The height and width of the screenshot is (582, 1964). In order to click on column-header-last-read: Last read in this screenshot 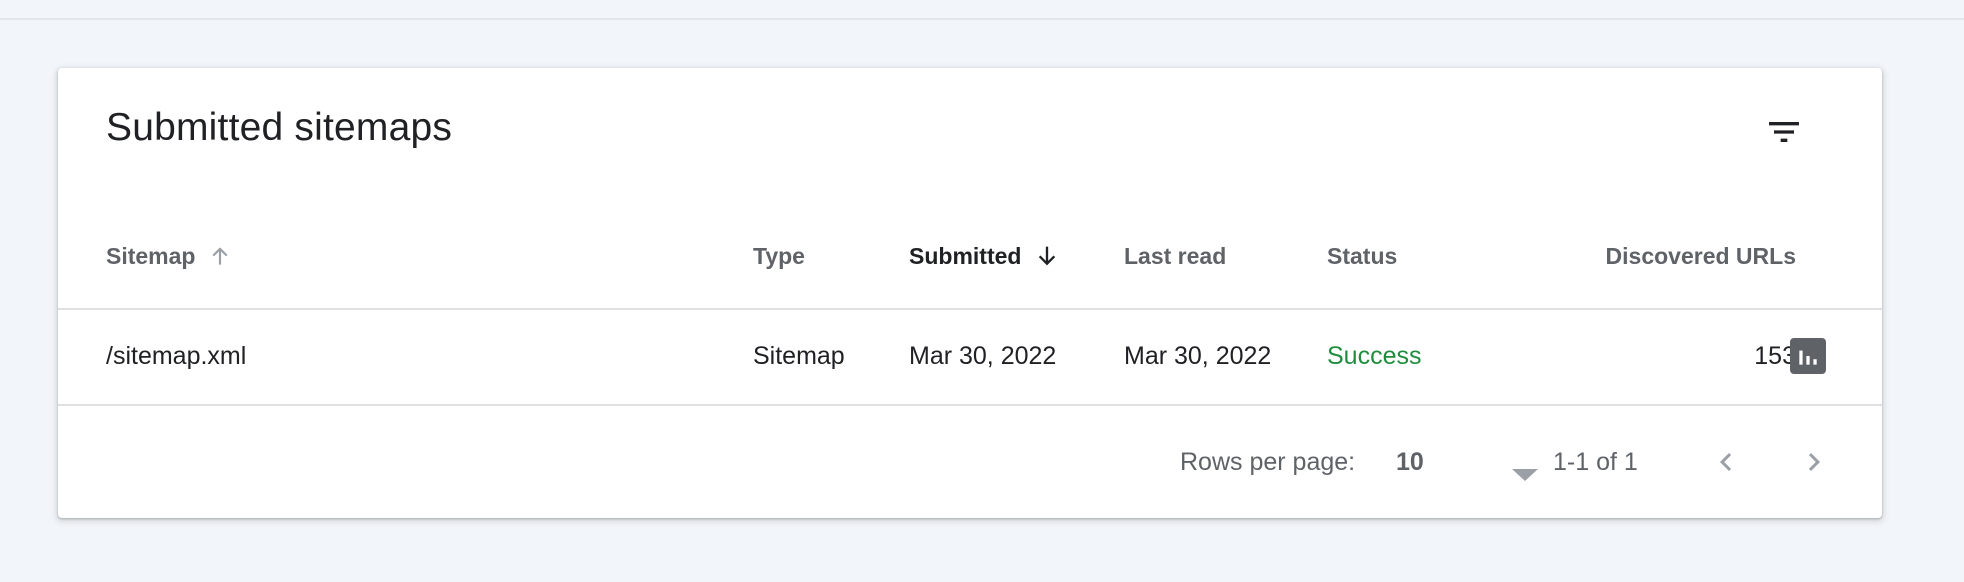, I will do `click(1175, 256)`.